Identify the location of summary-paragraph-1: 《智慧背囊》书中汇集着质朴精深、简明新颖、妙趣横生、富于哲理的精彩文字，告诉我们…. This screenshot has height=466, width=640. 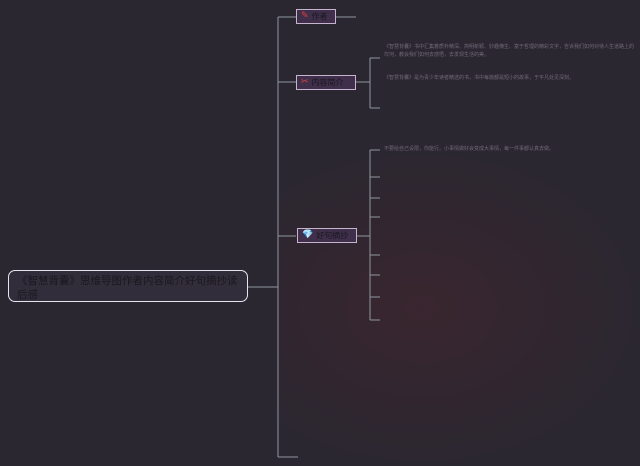
(509, 51).